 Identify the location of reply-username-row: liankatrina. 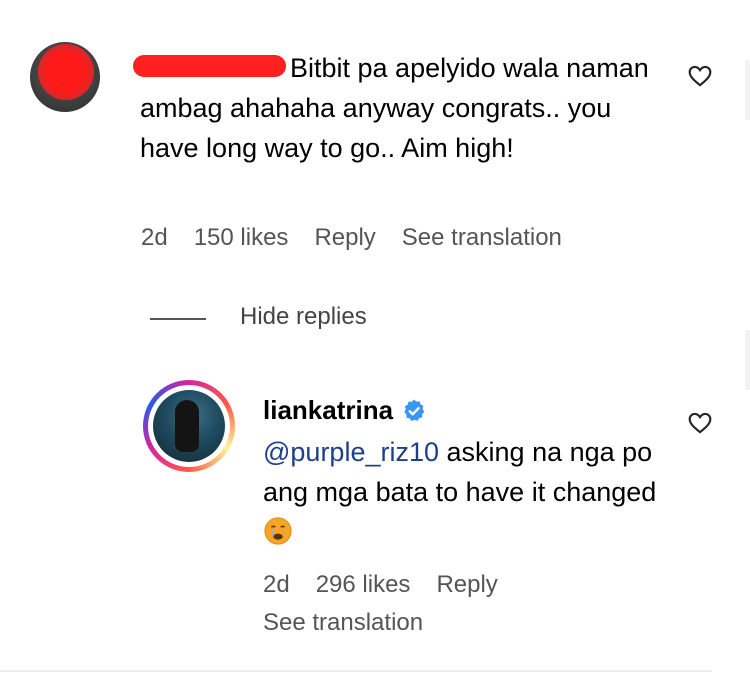
(345, 410).